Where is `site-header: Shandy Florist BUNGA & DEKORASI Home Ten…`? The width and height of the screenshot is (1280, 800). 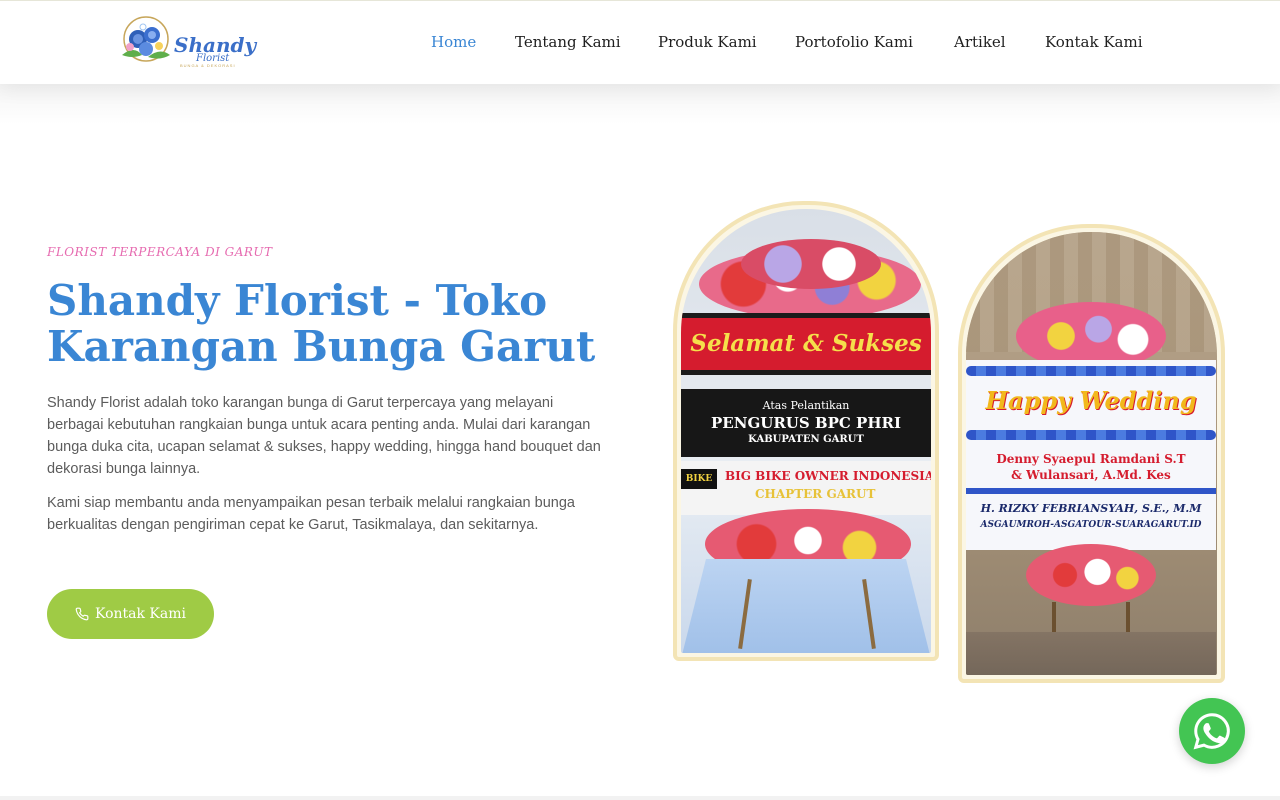 site-header: Shandy Florist BUNGA & DEKORASI Home Ten… is located at coordinates (640, 42).